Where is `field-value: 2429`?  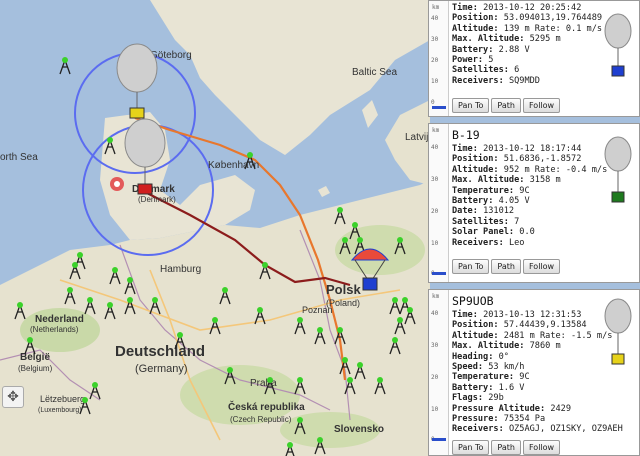 field-value: 2429 is located at coordinates (561, 408).